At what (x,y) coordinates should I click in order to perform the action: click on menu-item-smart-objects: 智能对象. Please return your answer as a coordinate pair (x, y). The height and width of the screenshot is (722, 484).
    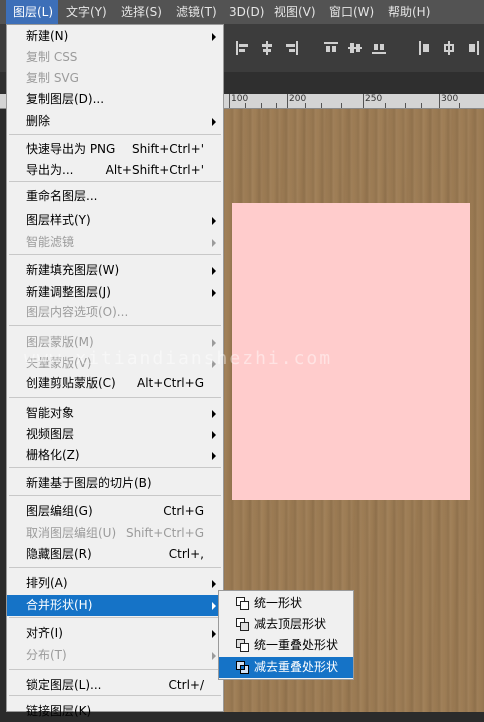
    Looking at the image, I should click on (115, 413).